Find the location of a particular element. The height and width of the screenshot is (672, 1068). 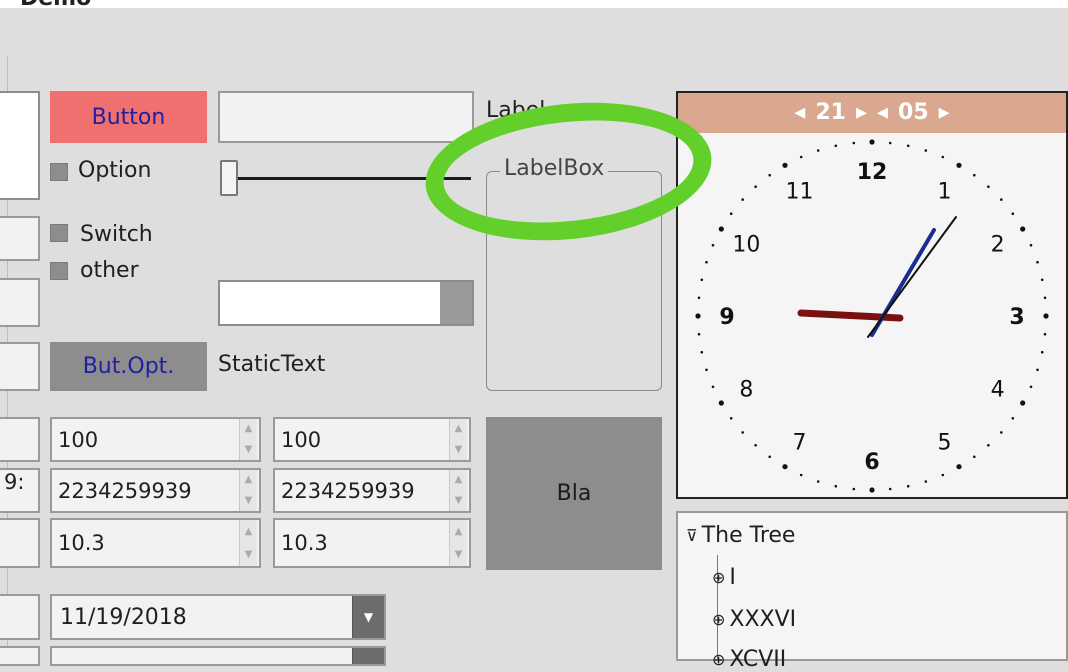

clock-number: 9 is located at coordinates (726, 317).